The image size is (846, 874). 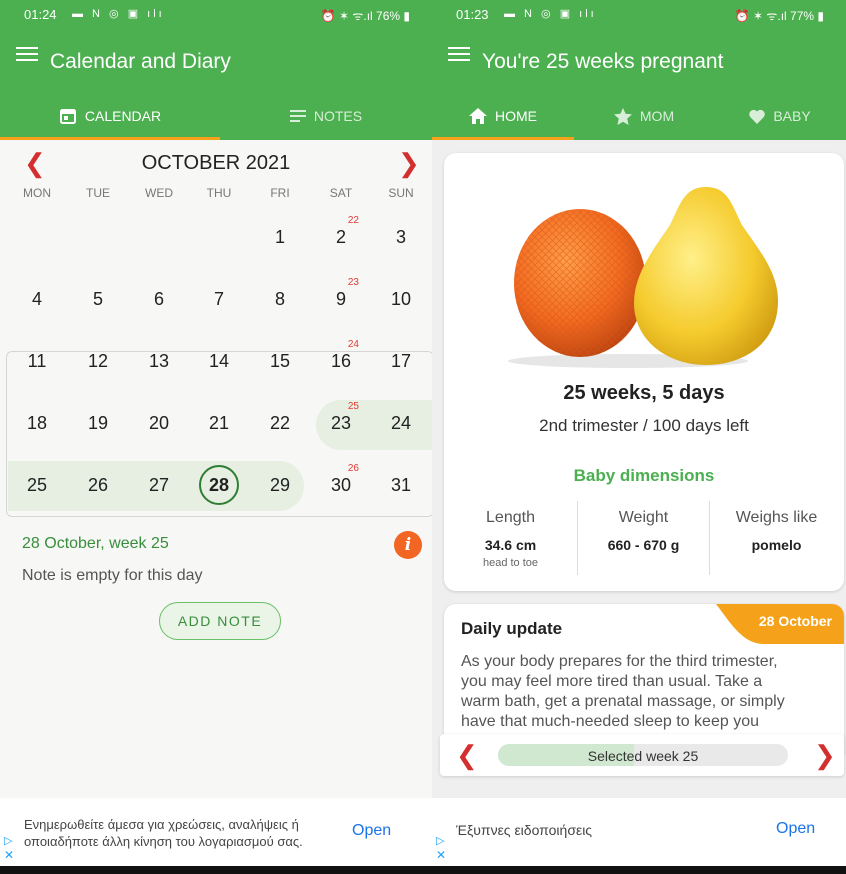 What do you see at coordinates (219, 193) in the screenshot?
I see `weekday-label: THU` at bounding box center [219, 193].